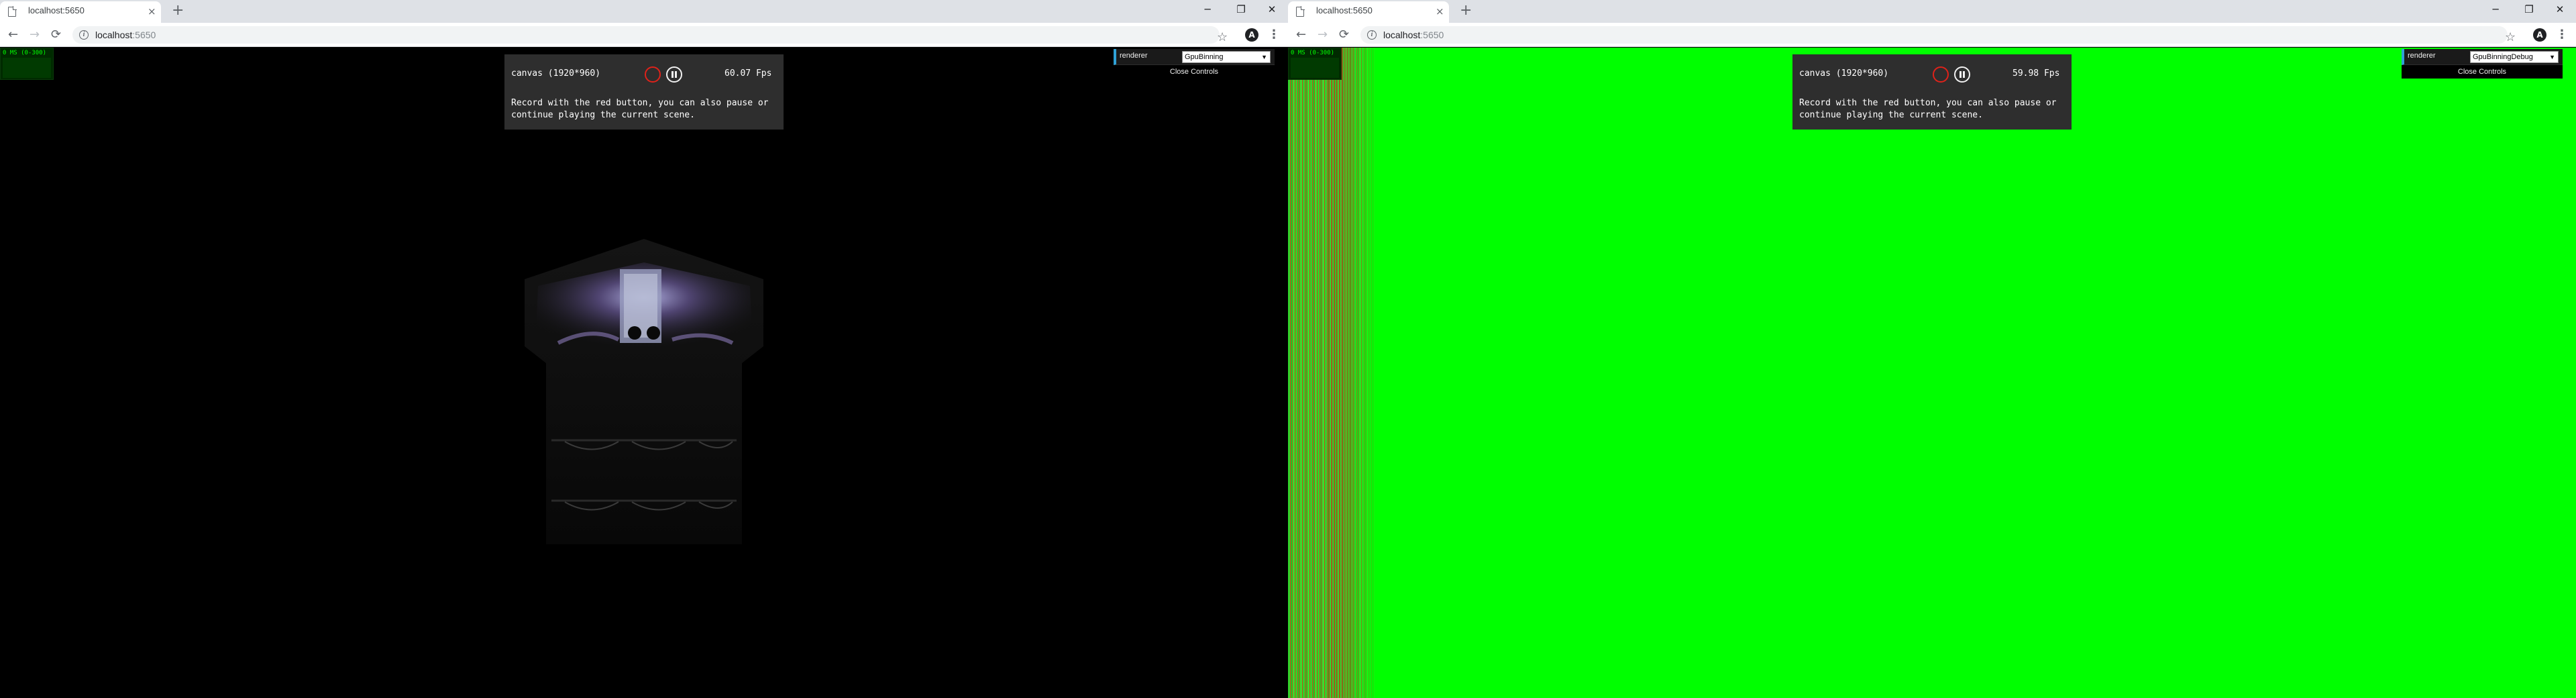 The width and height of the screenshot is (2576, 698). Describe the element at coordinates (2503, 57) in the screenshot. I see `renderer-selected-value: GpuBinningDebug` at that location.